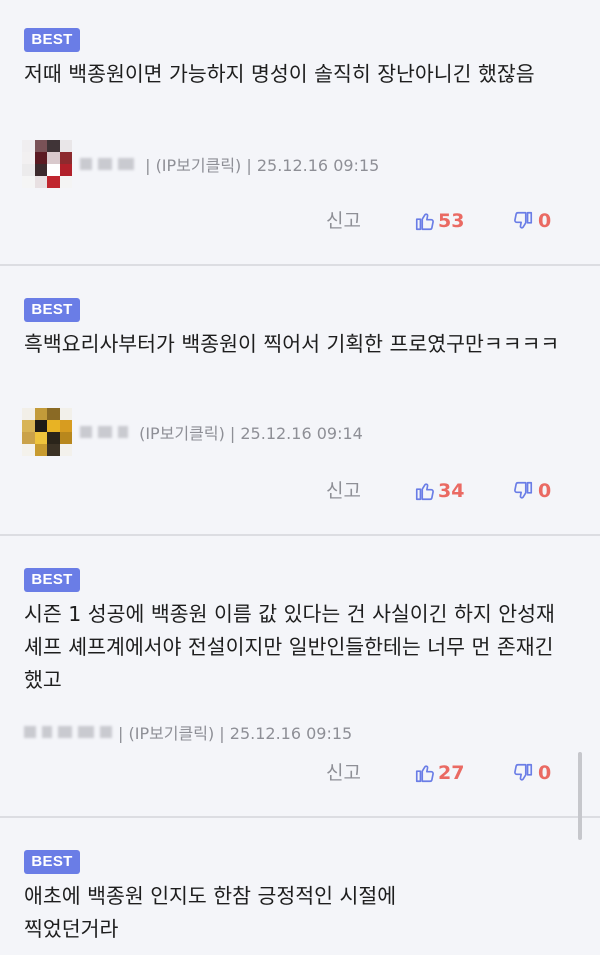  I want to click on like-button: 27, so click(439, 773).